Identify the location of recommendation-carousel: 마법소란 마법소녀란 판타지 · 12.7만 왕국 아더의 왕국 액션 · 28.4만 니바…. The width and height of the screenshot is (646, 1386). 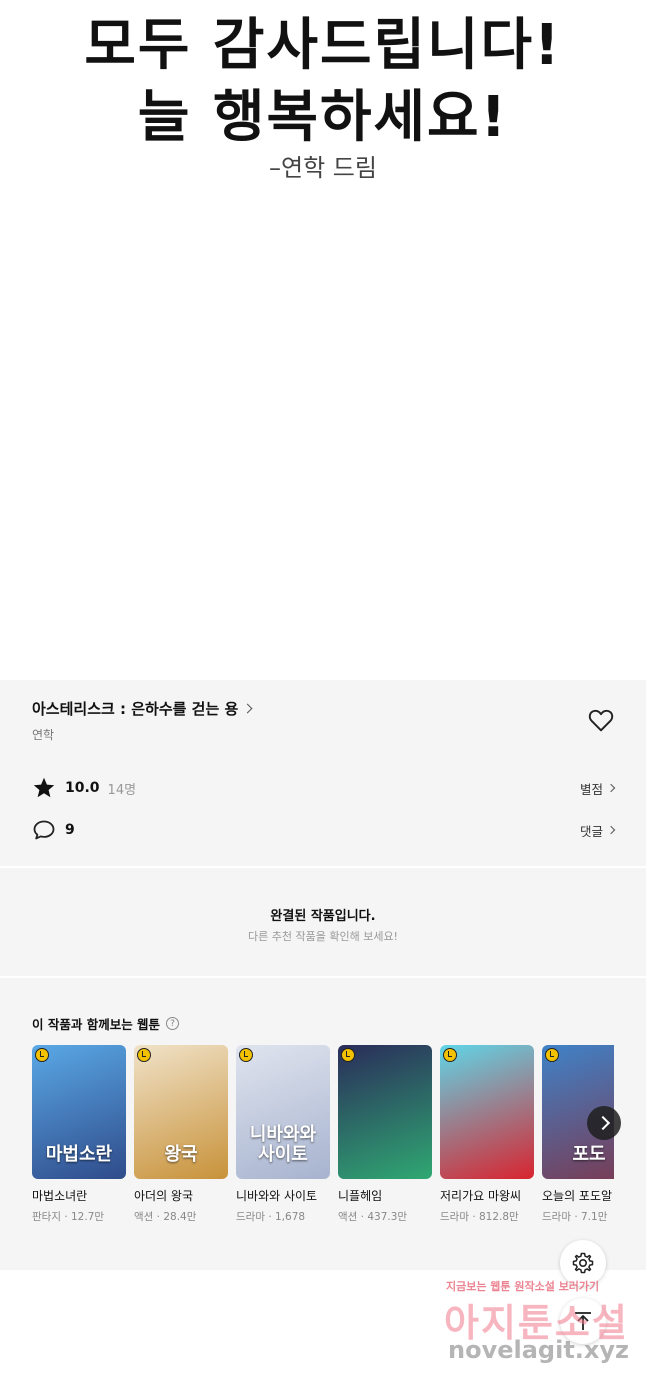
(323, 1140).